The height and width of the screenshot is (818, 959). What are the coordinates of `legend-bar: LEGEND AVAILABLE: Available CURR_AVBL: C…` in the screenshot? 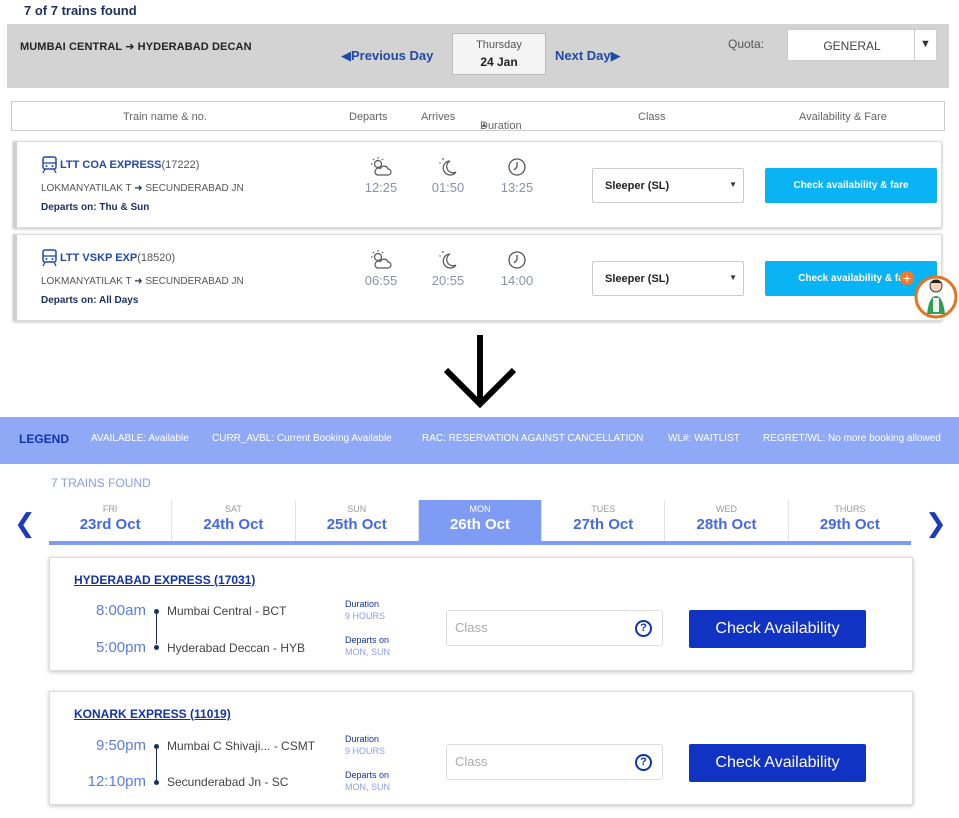 It's located at (479, 440).